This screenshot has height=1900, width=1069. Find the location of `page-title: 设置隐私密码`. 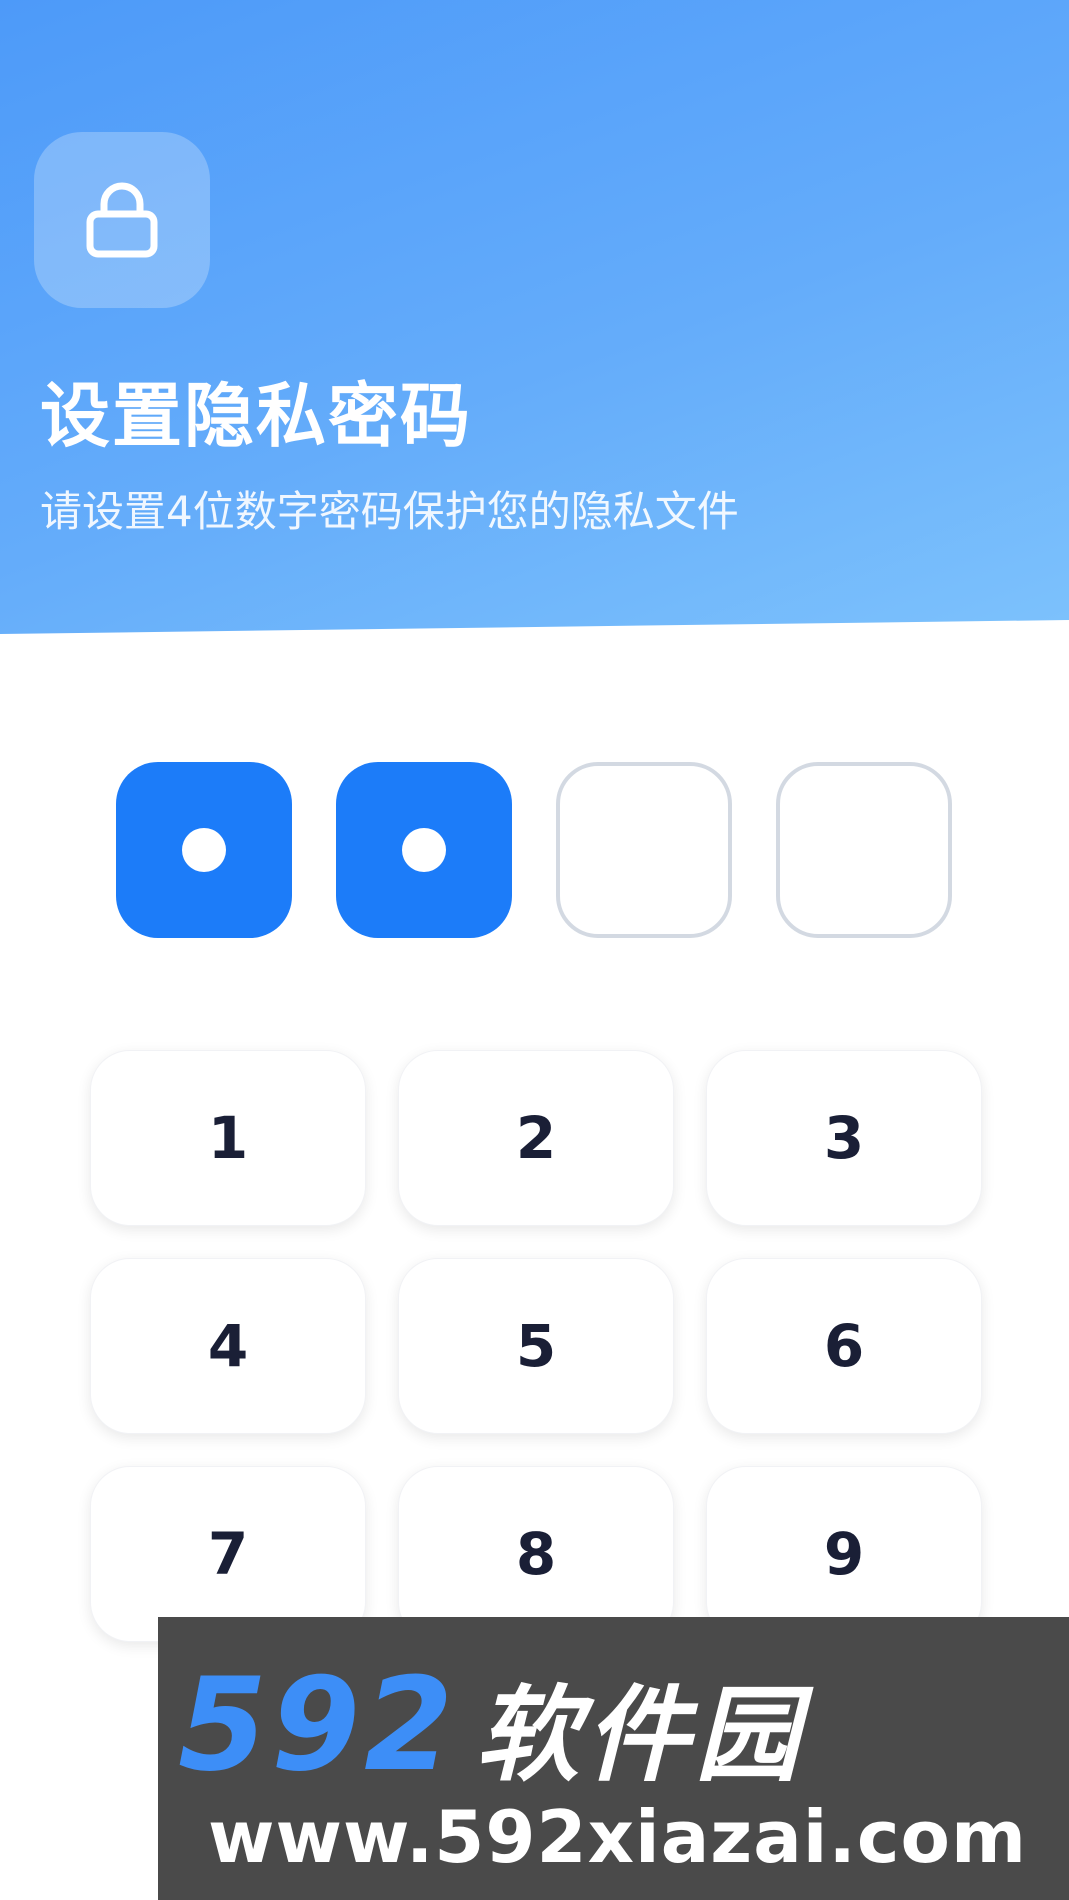

page-title: 设置隐私密码 is located at coordinates (256, 416).